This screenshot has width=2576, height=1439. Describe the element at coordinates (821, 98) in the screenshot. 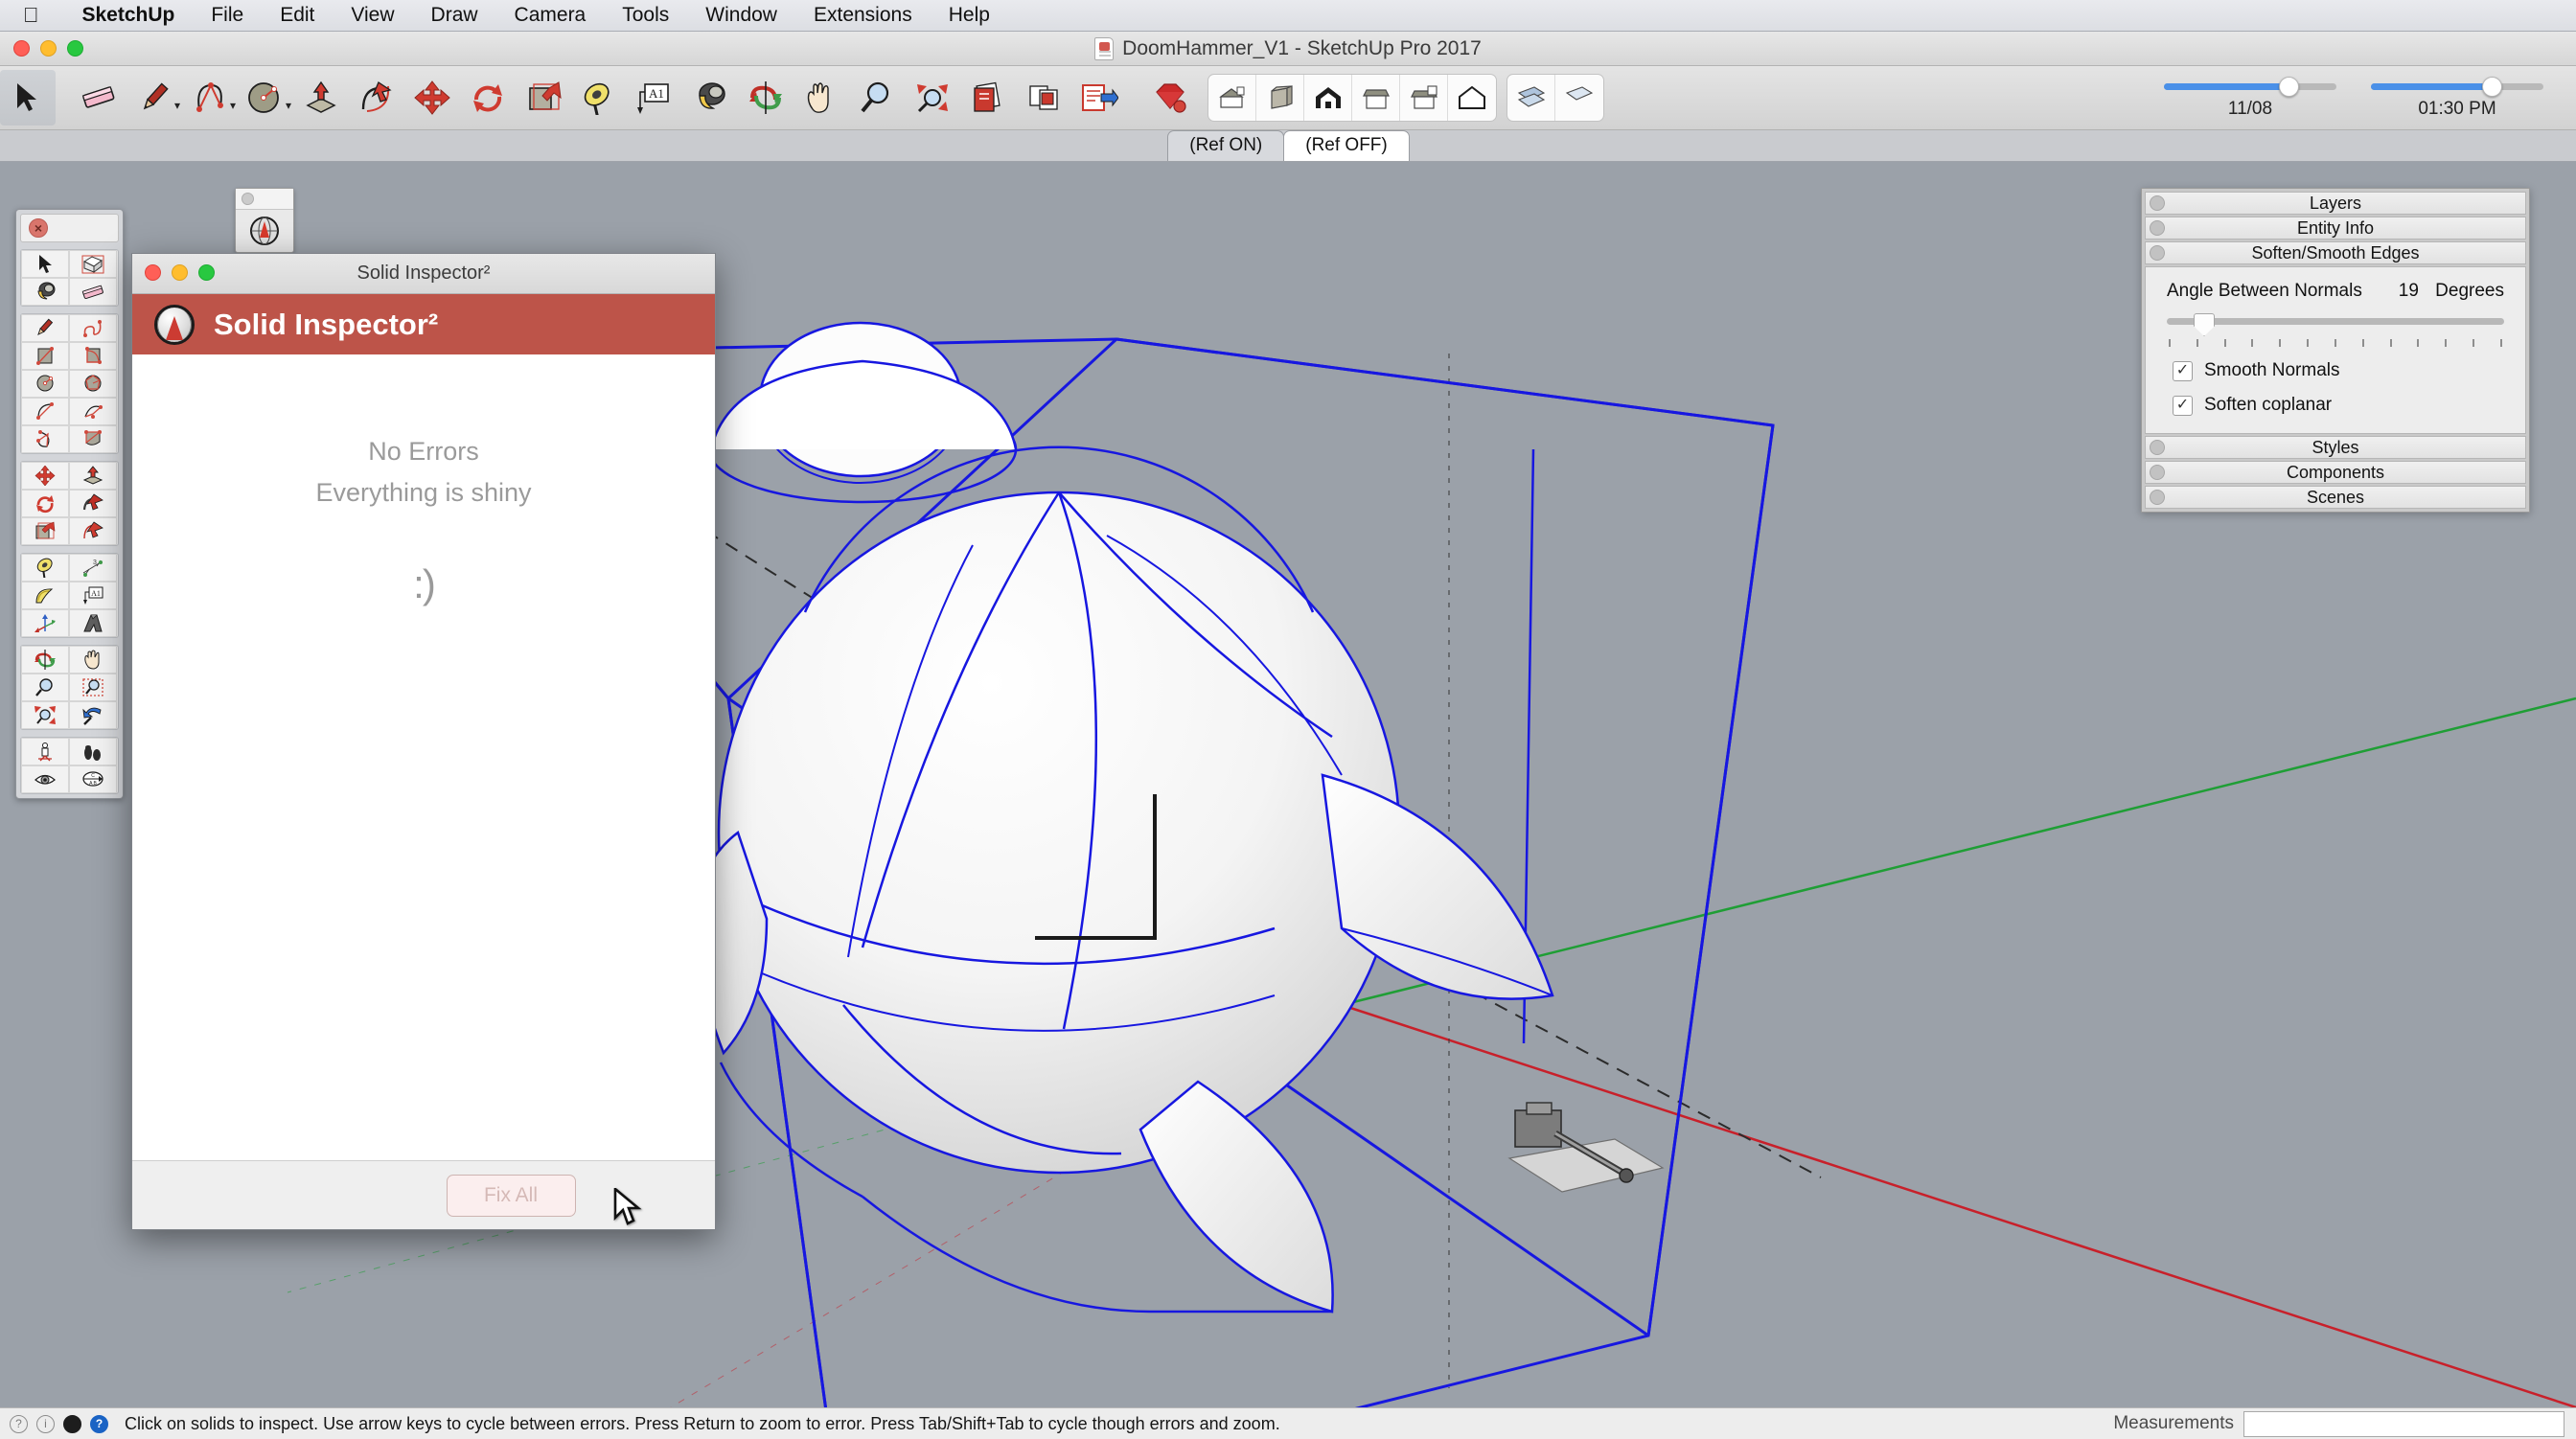

I see `toolbar-pan-tool` at that location.